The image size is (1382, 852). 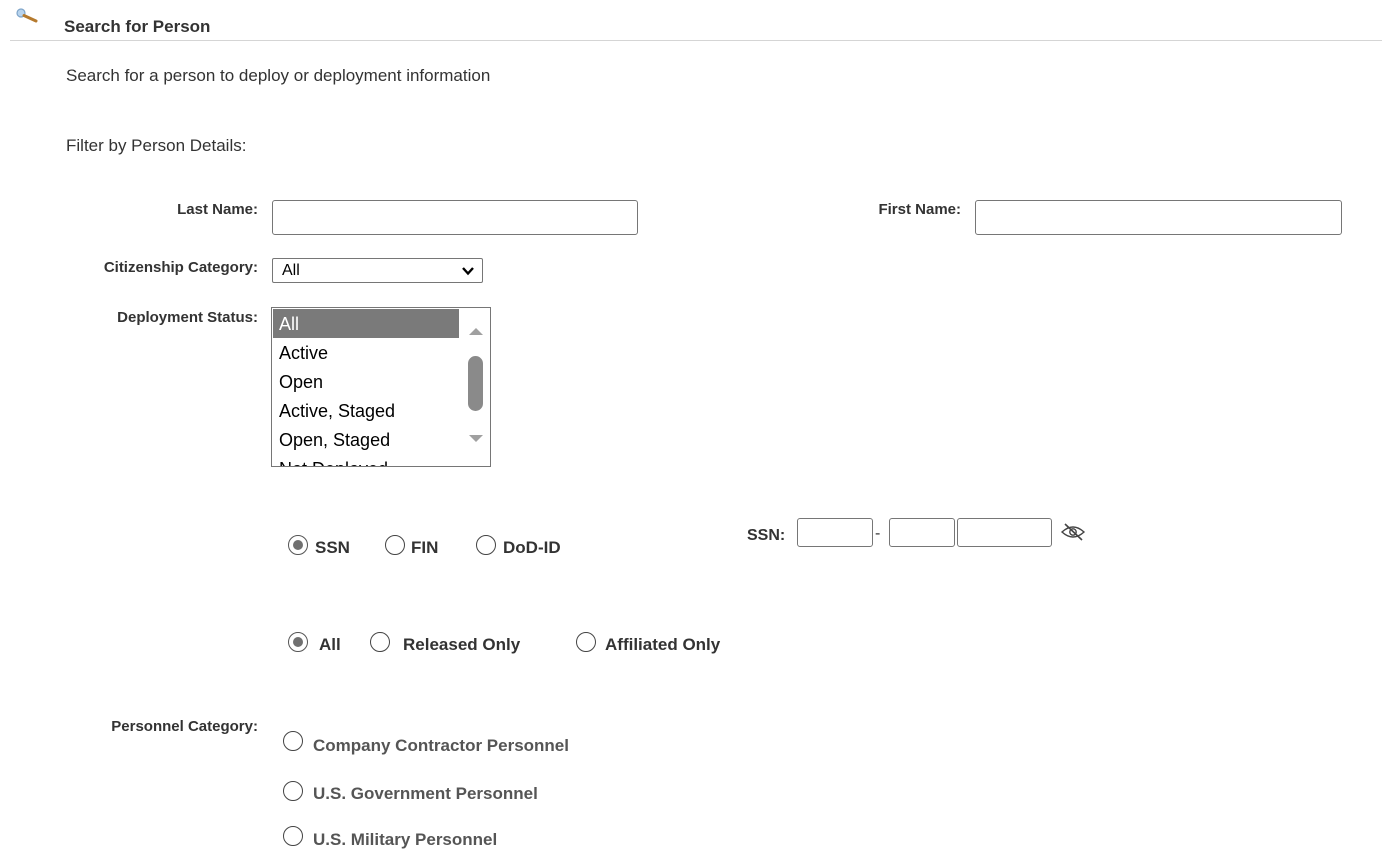 What do you see at coordinates (156, 145) in the screenshot?
I see `filter-heading: Filter by Person Details:` at bounding box center [156, 145].